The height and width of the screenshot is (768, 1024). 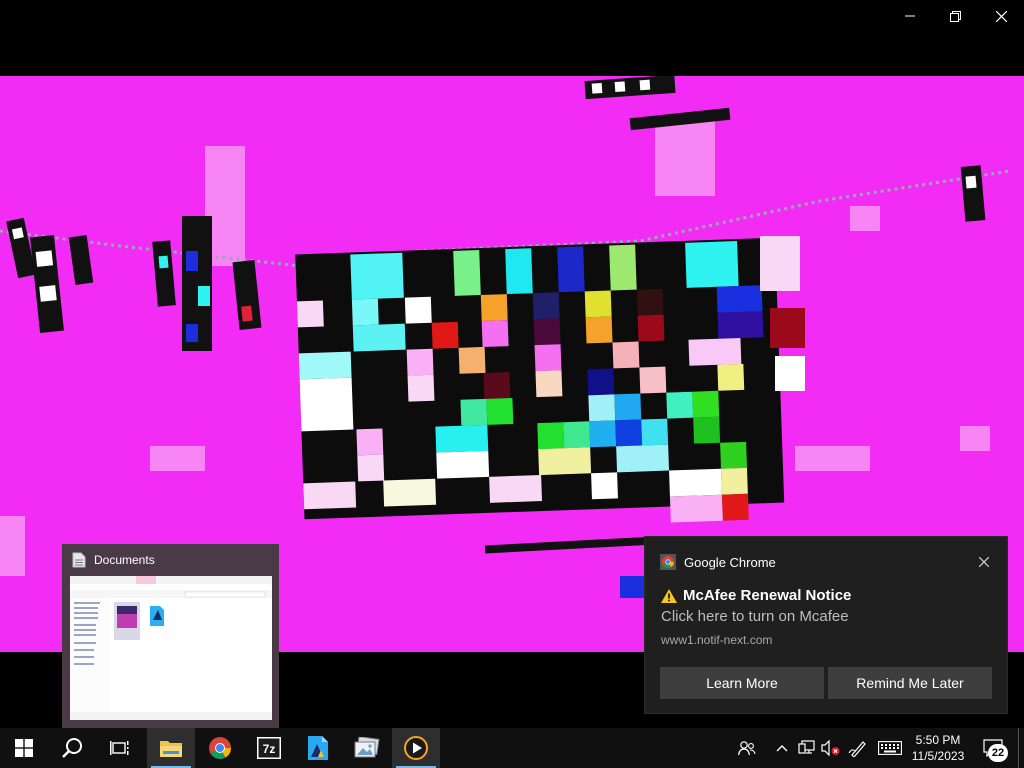 I want to click on learn-more-button: Learn More, so click(x=742, y=683).